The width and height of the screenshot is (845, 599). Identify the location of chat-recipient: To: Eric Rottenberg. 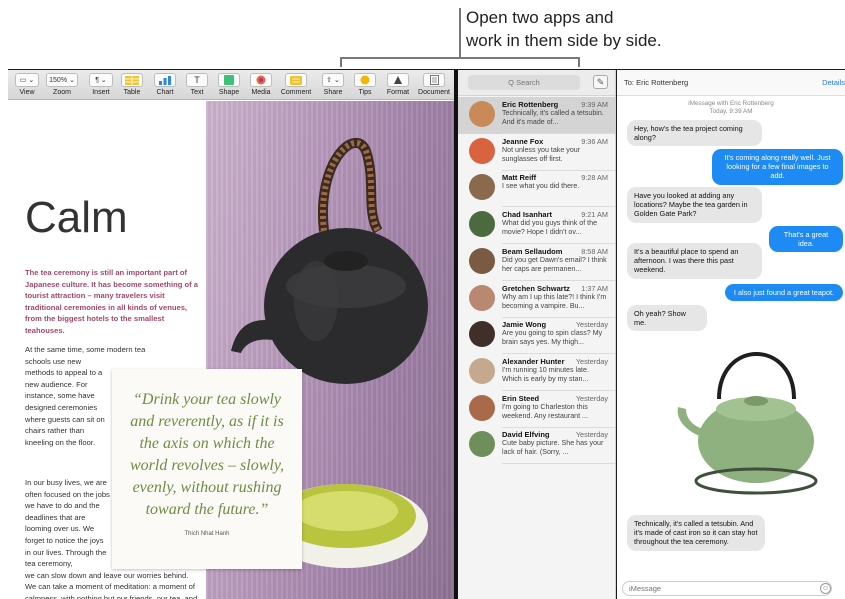
(656, 82).